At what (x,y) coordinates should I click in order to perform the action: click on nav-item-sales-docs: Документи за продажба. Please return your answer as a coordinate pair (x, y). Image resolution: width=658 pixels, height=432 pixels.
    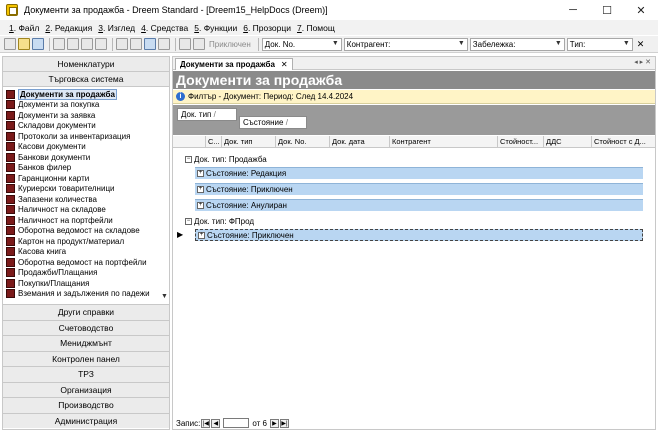
    Looking at the image, I should click on (86, 94).